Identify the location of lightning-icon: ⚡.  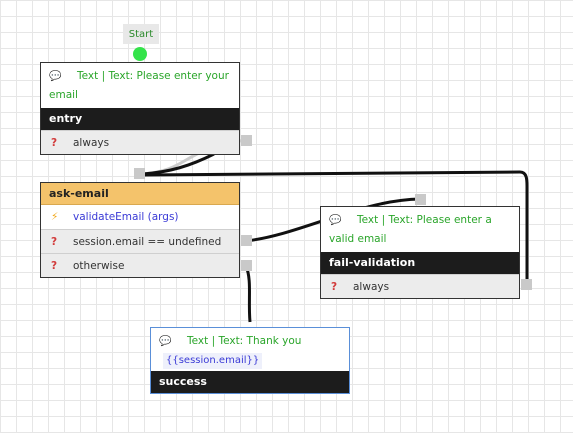
(55, 217).